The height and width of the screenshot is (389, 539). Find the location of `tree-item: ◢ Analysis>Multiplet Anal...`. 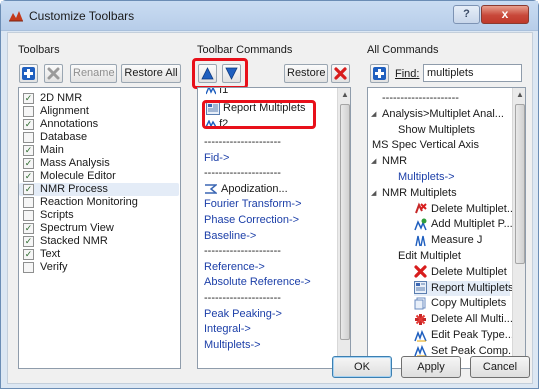

tree-item: ◢ Analysis>Multiplet Anal... is located at coordinates (437, 114).